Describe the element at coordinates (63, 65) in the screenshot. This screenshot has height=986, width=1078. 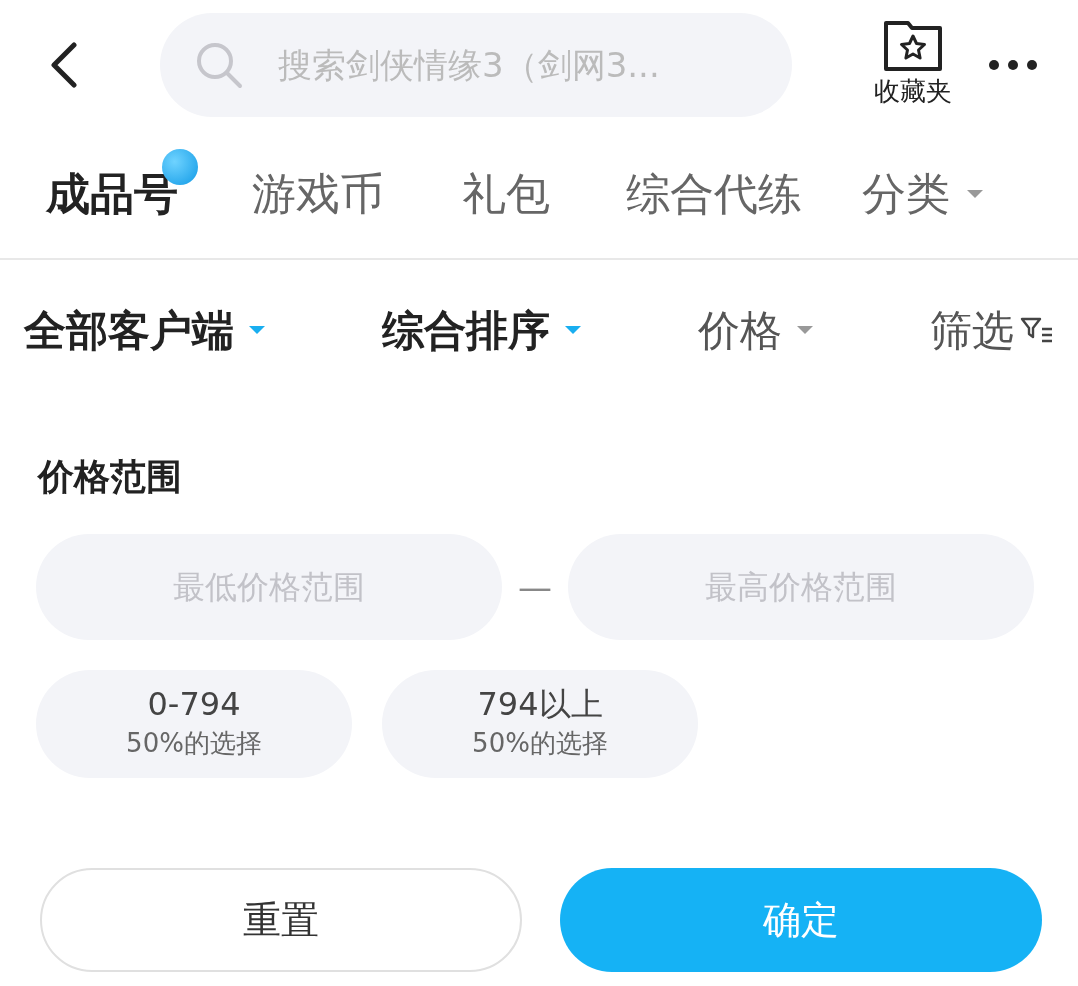
I see `back-icon` at that location.